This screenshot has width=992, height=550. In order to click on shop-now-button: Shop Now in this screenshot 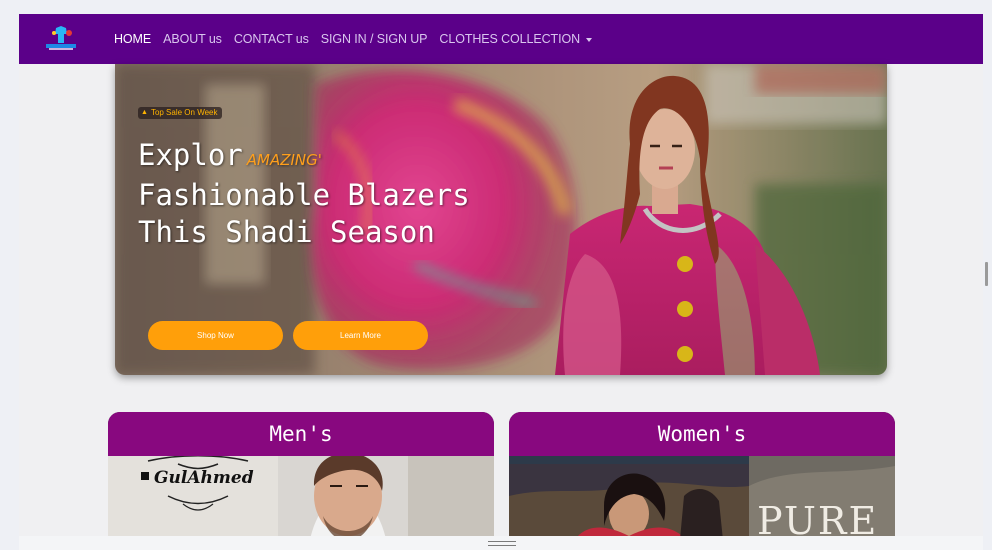, I will do `click(215, 335)`.